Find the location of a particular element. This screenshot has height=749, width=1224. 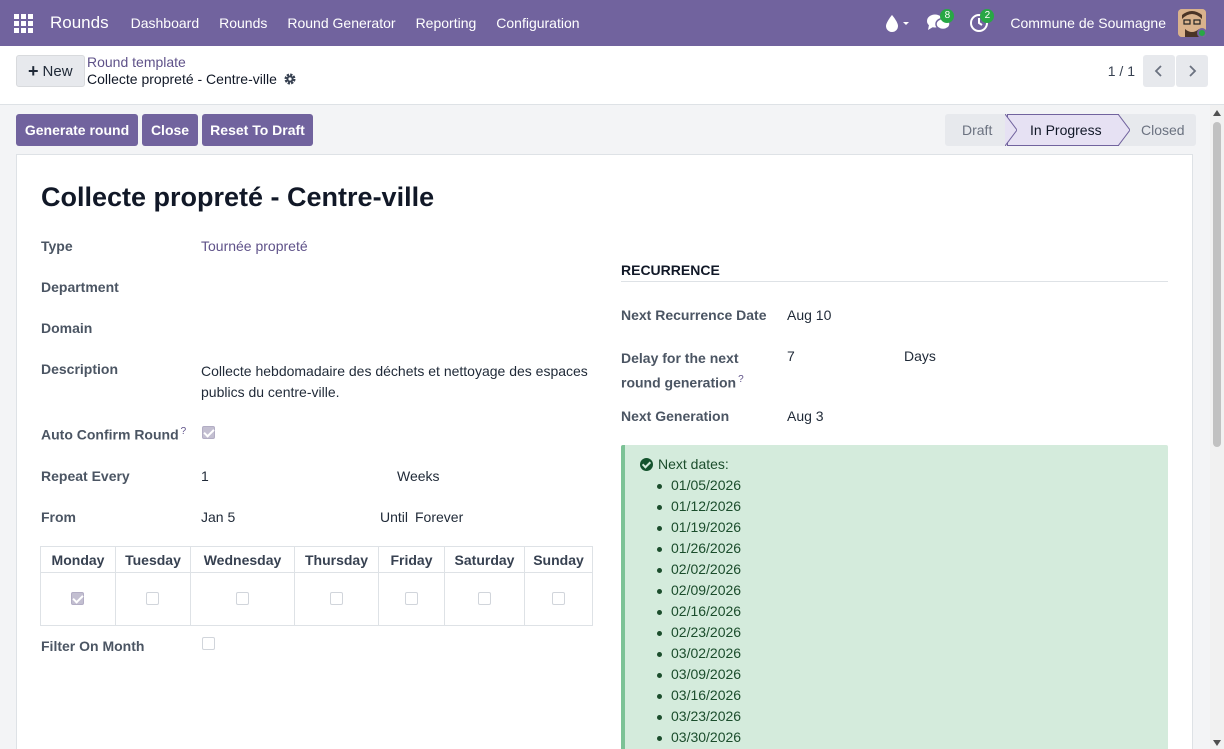

pager-value: 1 / 1 is located at coordinates (1121, 71).